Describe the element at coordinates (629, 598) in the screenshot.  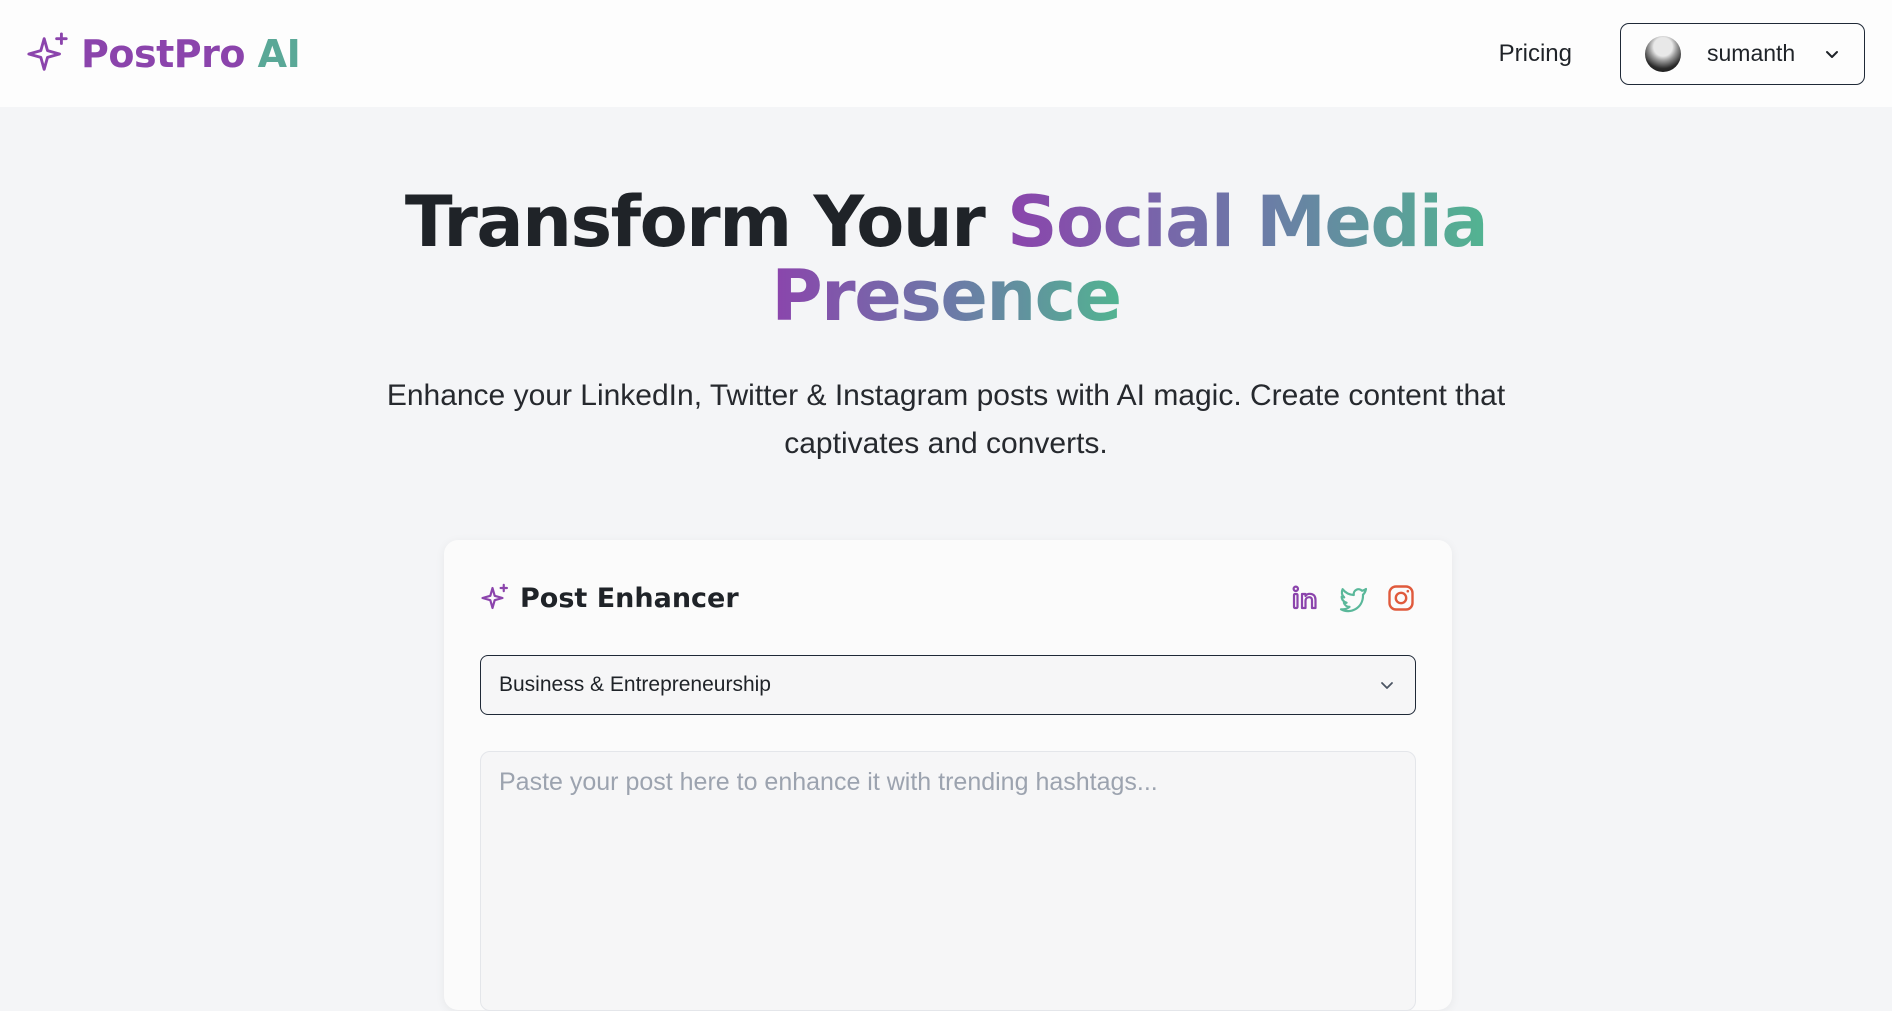
I see `card-title: Post Enhancer` at that location.